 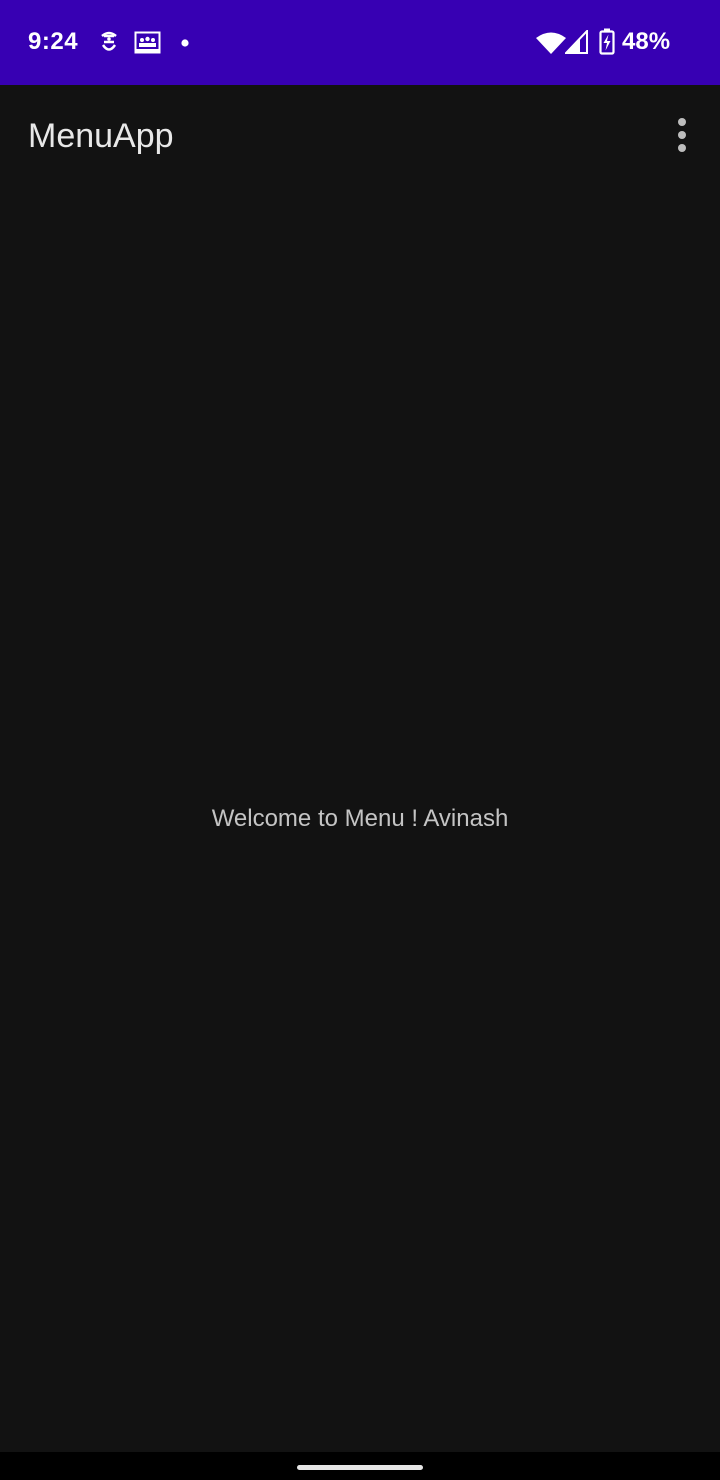 What do you see at coordinates (185, 43) in the screenshot?
I see `notification-dot-icon` at bounding box center [185, 43].